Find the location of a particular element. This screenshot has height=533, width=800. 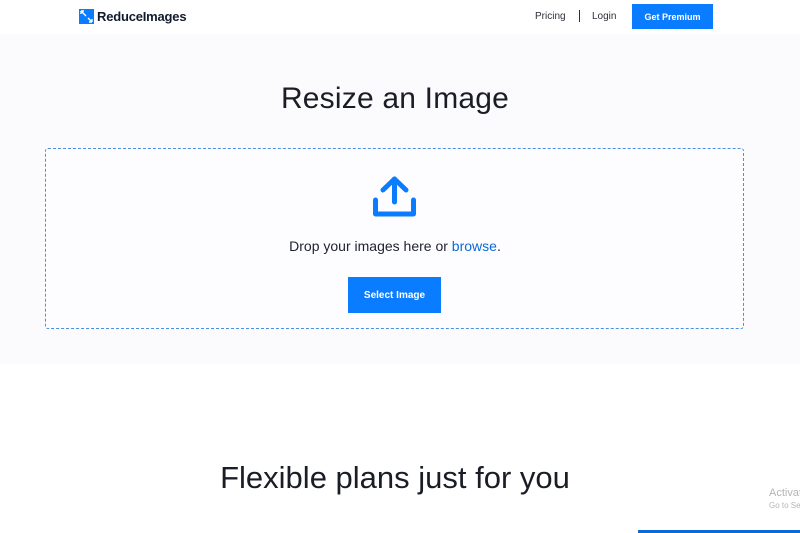

drop-text: Drop your images here or is located at coordinates (370, 246).